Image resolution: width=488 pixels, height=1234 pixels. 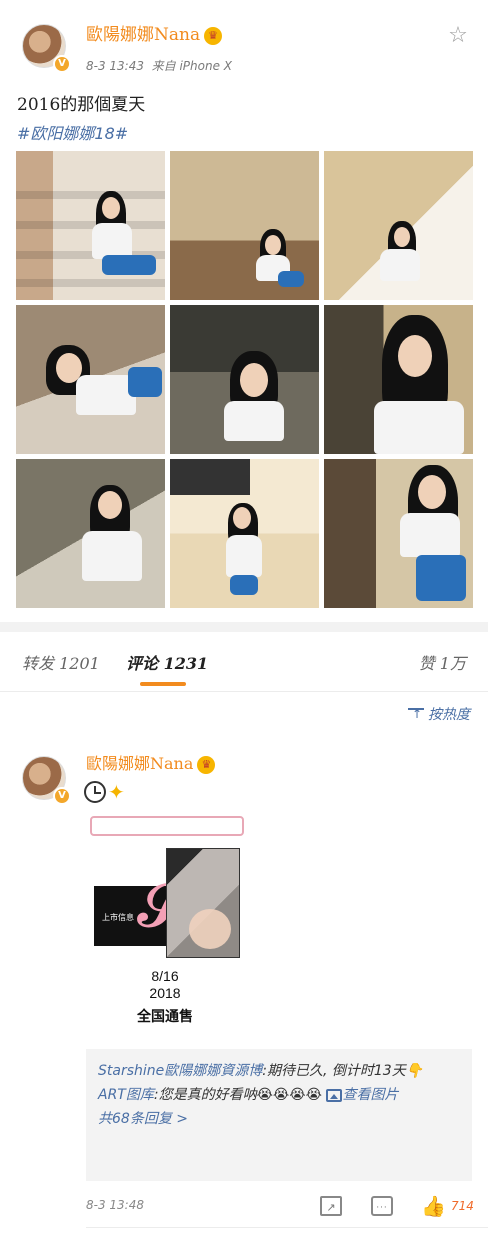 I want to click on reply-text: :期待已久, 倒计时13天👇, so click(x=343, y=1071).